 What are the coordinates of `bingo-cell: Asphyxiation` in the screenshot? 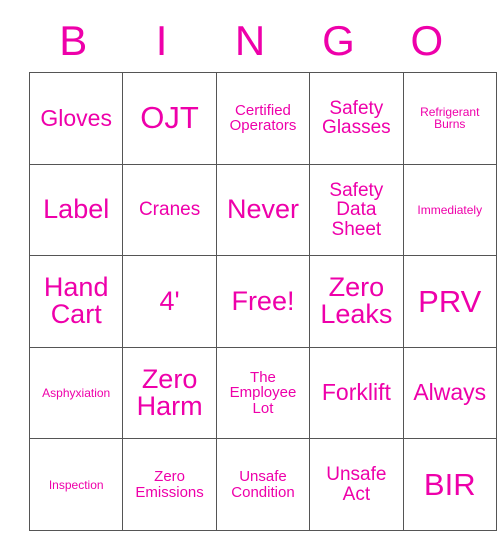 It's located at (76, 393).